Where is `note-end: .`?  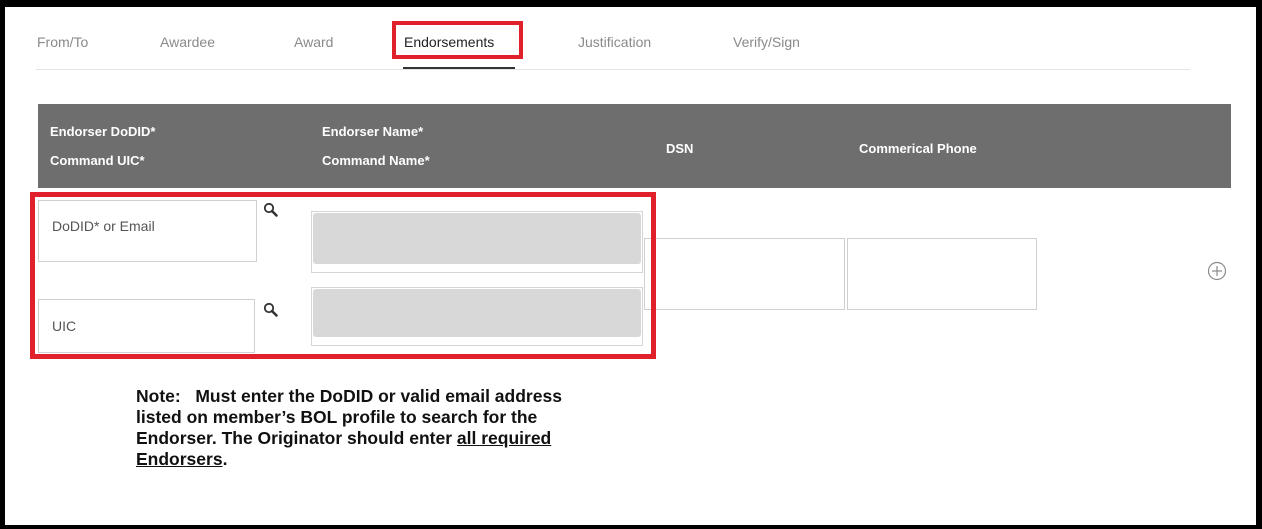
note-end: . is located at coordinates (225, 459).